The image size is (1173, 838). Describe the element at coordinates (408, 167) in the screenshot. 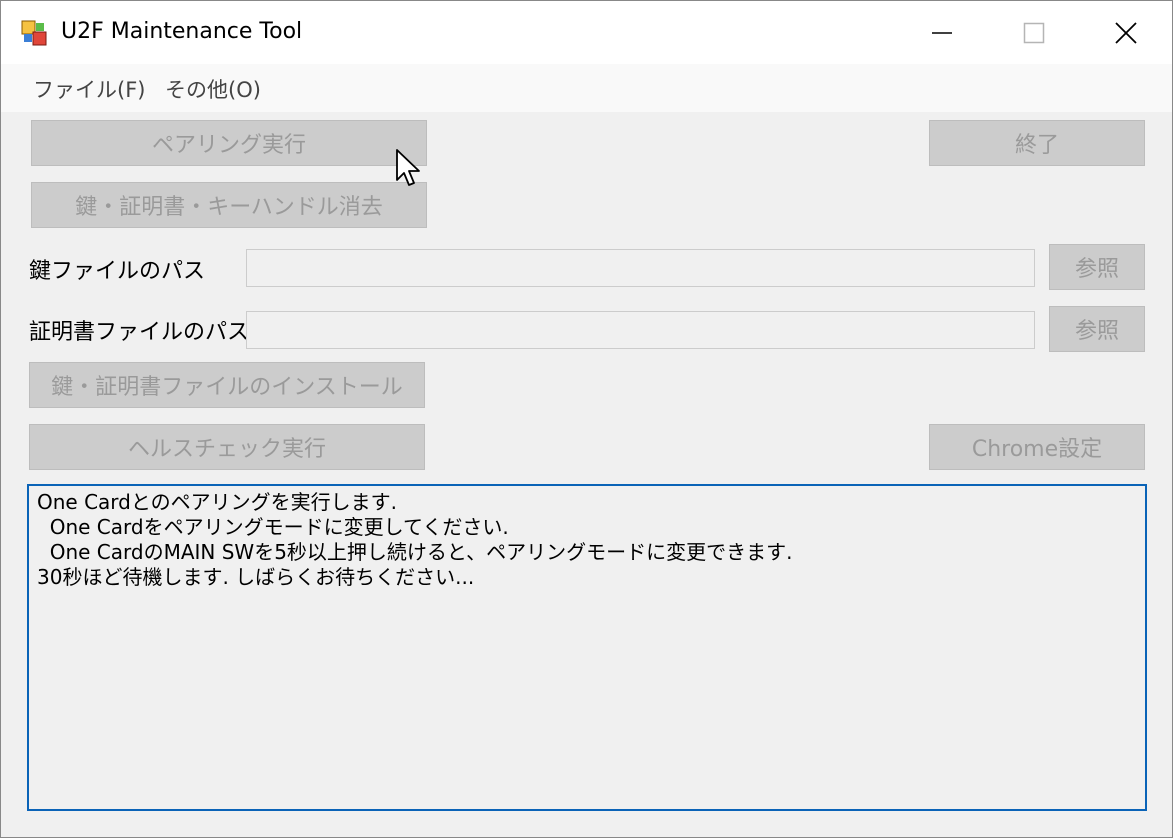

I see `mouse-cursor-icon` at that location.